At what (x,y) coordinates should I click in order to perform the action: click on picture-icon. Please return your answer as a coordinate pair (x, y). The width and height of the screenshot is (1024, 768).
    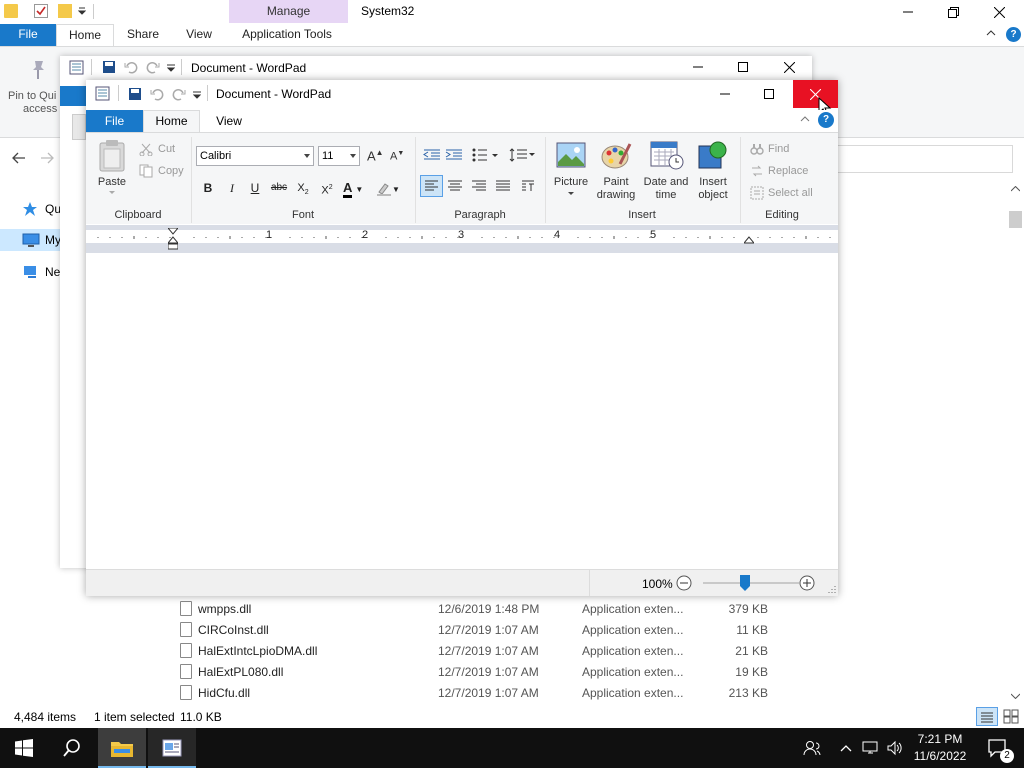
    Looking at the image, I should click on (571, 155).